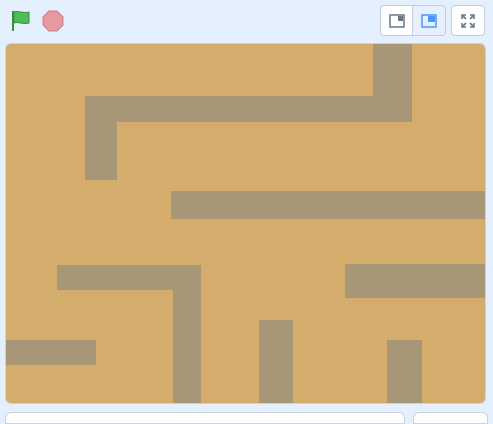 Image resolution: width=493 pixels, height=424 pixels. I want to click on fullscreen-button, so click(468, 20).